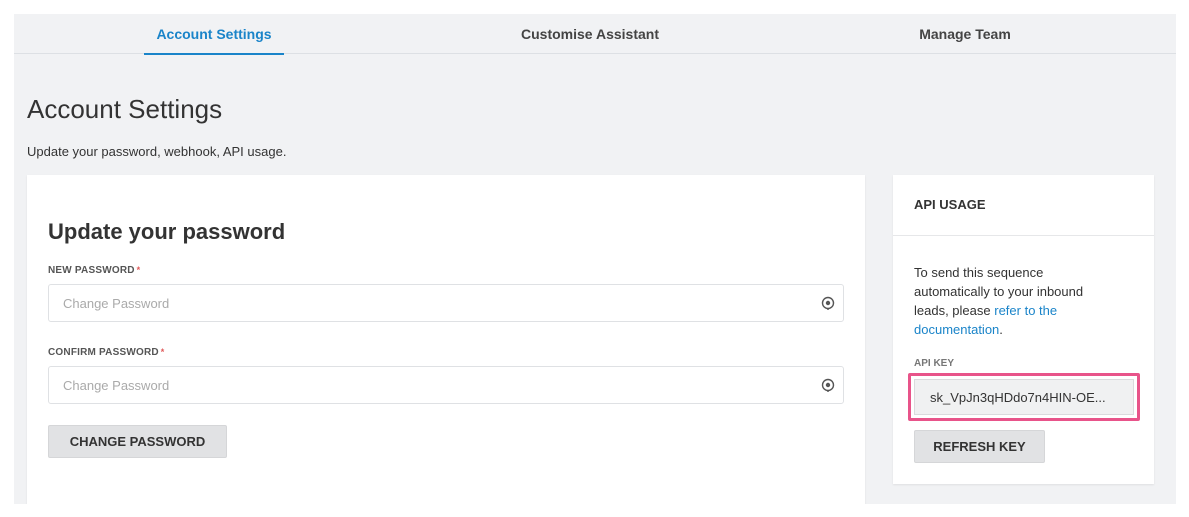 The image size is (1189, 517). I want to click on new-password-input, so click(429, 303).